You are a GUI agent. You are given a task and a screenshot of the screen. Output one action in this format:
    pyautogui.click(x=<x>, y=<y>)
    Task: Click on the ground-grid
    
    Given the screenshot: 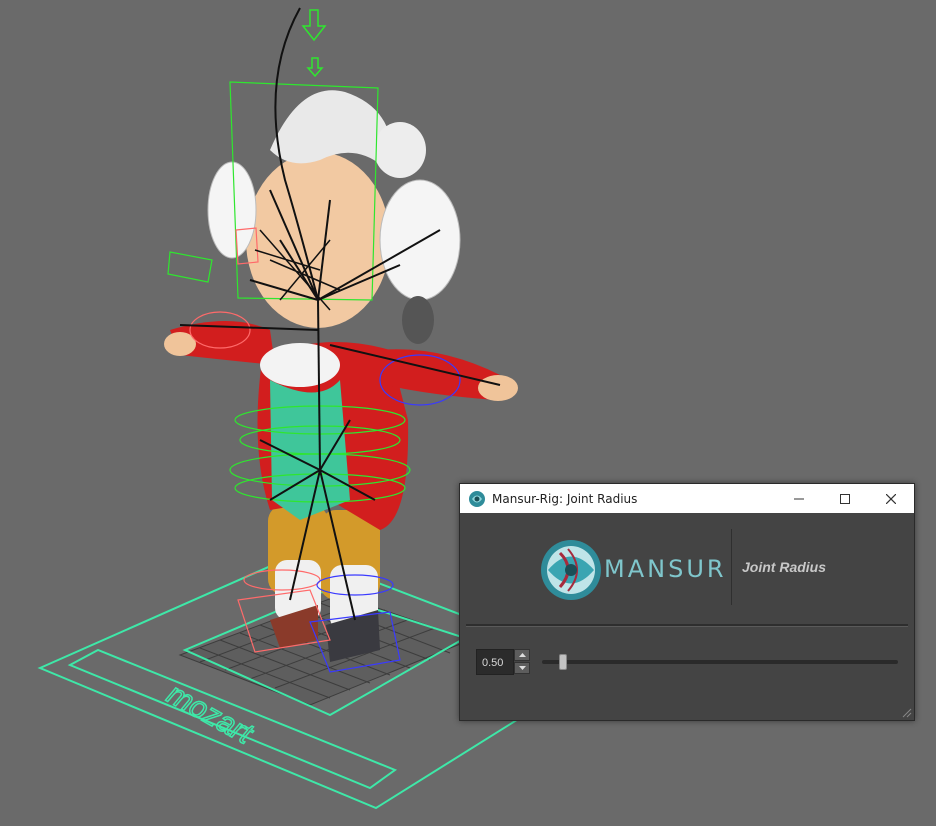 What is the action you would take?
    pyautogui.click(x=325, y=650)
    